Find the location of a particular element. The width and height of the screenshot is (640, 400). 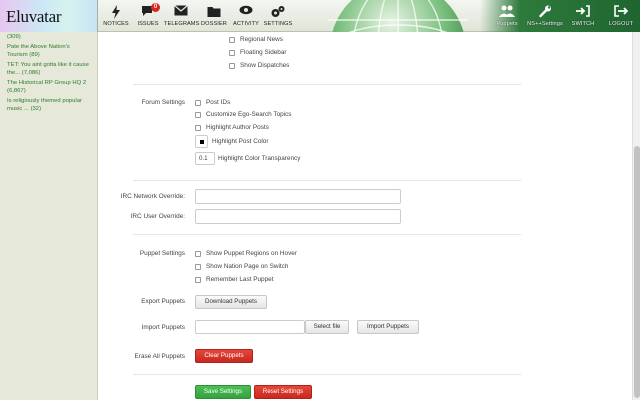

reset-settings-button: Reset Settings is located at coordinates (283, 392).